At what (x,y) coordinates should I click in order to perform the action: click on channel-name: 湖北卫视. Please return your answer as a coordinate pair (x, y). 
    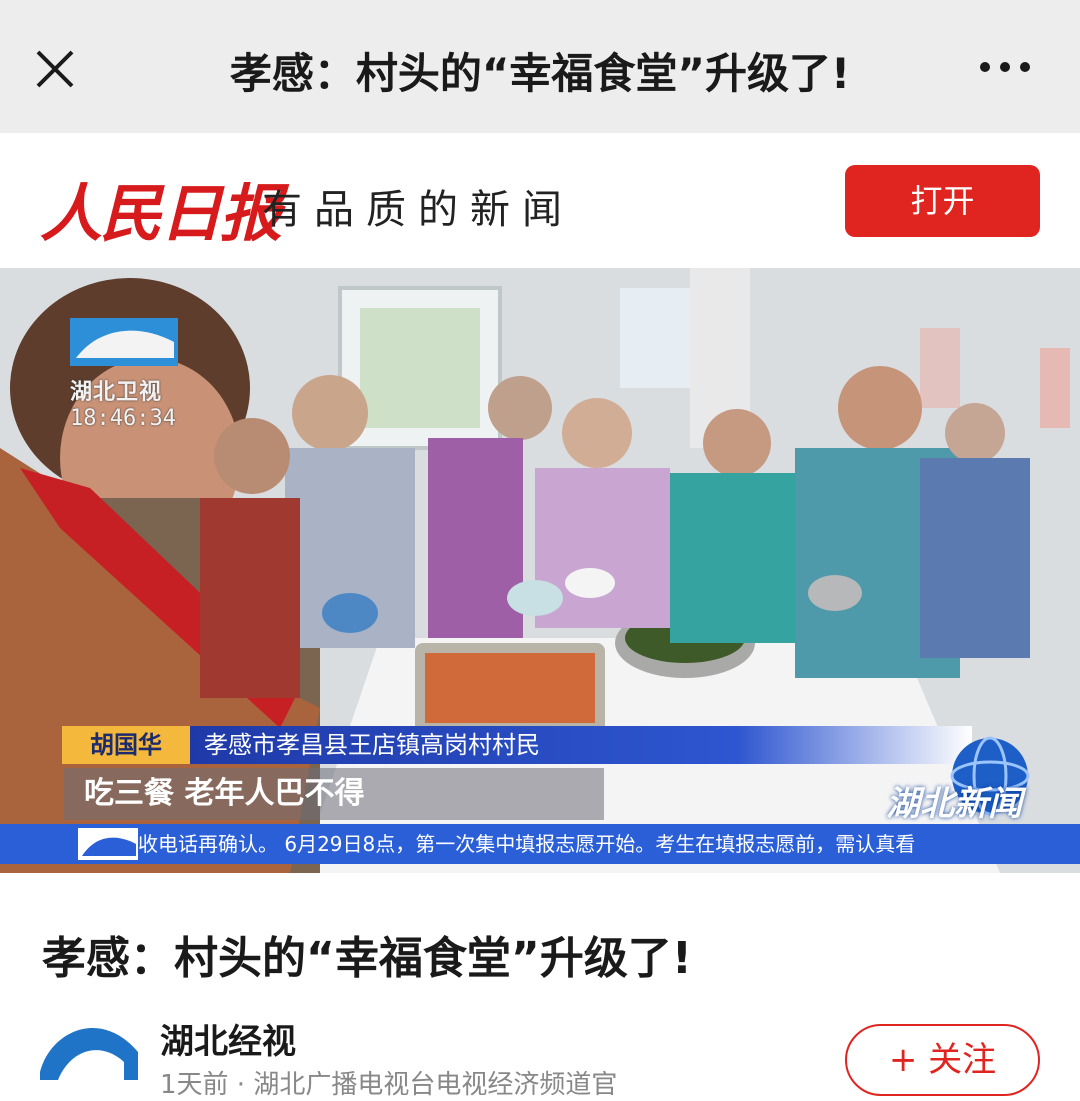
    Looking at the image, I should click on (116, 392).